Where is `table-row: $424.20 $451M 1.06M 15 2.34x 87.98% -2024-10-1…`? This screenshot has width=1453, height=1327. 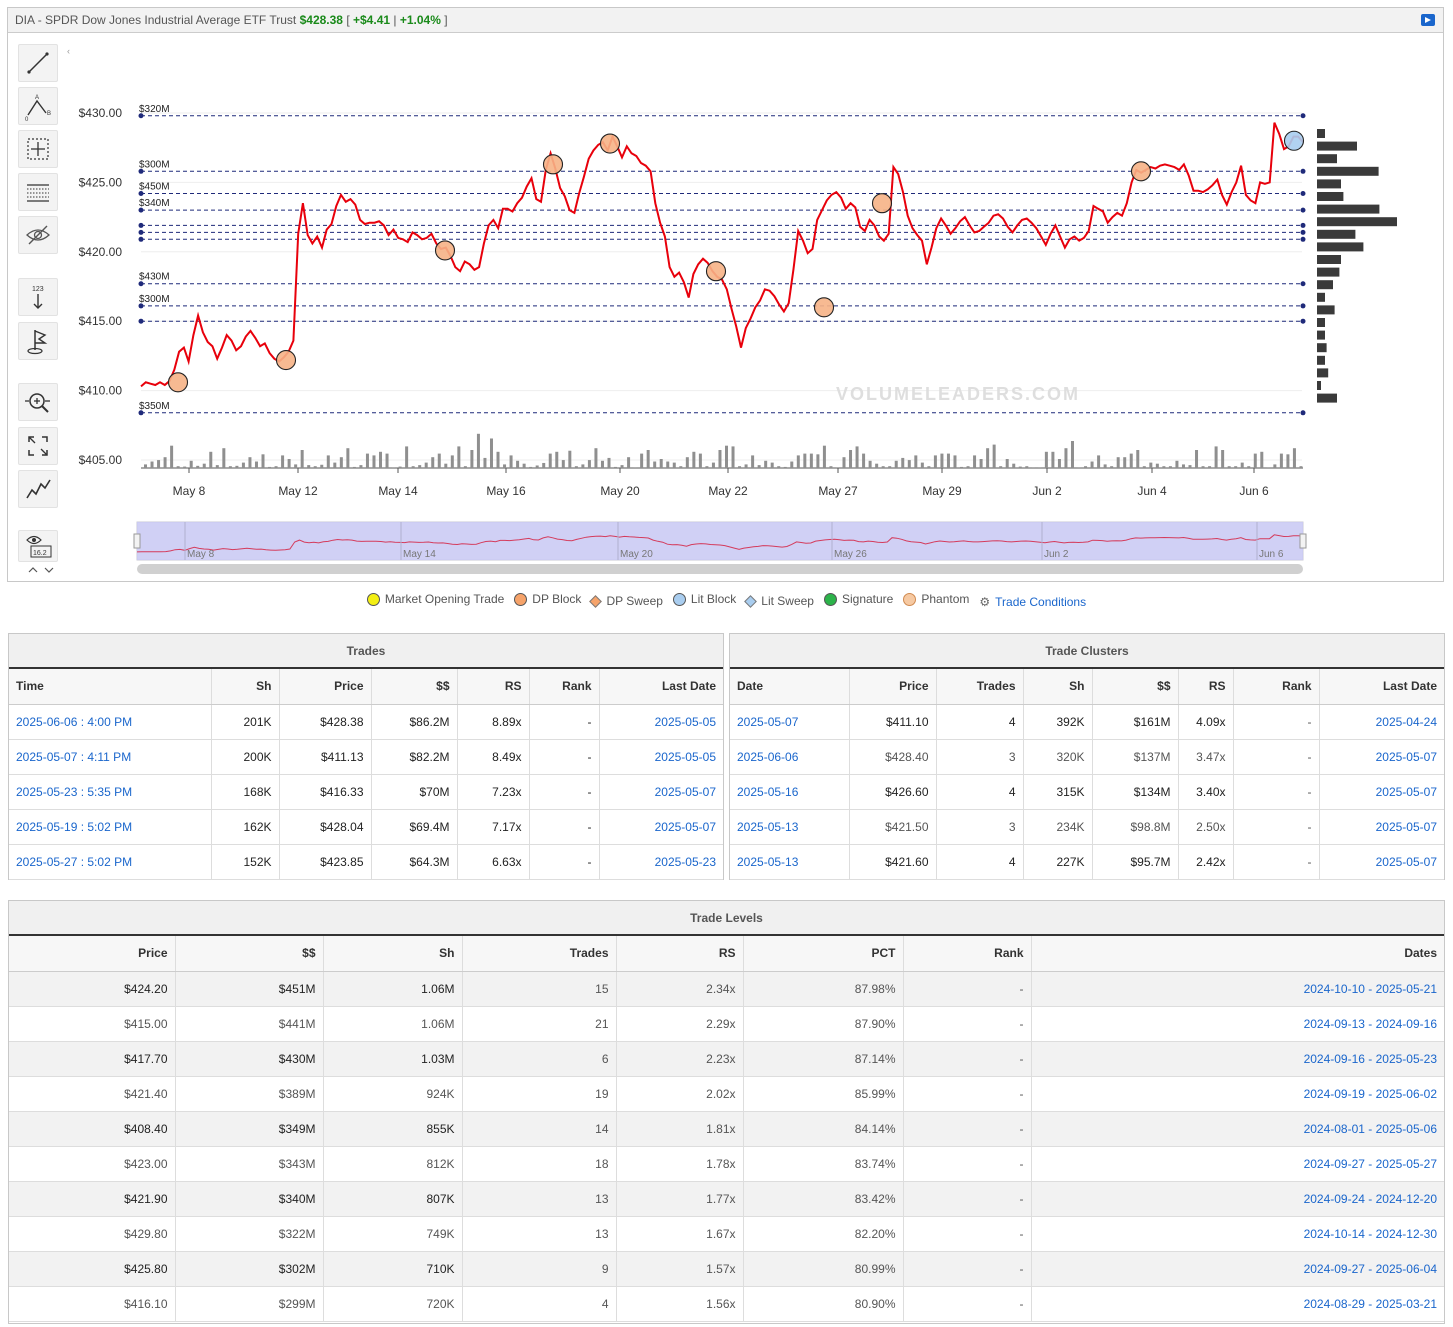
table-row: $424.20 $451M 1.06M 15 2.34x 87.98% -2024-10-1… is located at coordinates (726, 989).